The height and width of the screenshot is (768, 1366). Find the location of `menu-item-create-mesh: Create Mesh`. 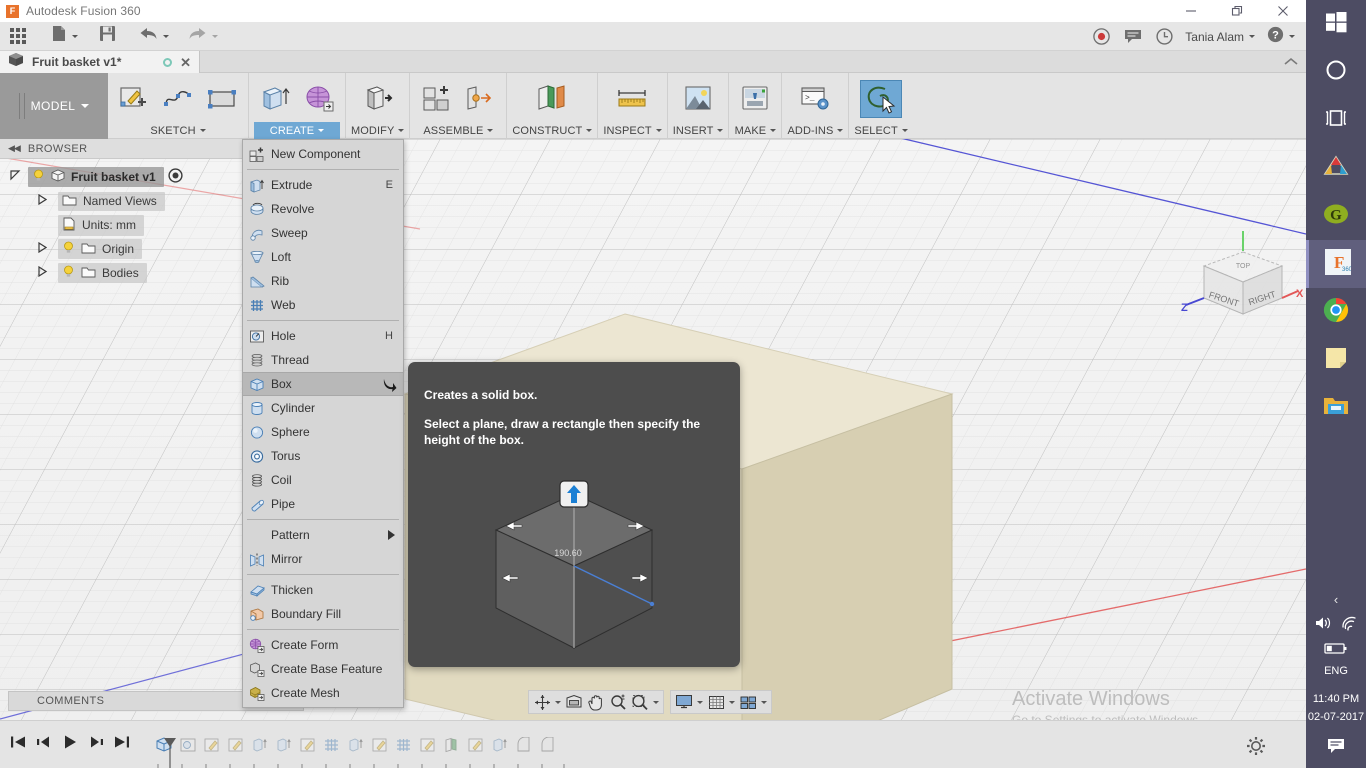

menu-item-create-mesh: Create Mesh is located at coordinates (323, 693).